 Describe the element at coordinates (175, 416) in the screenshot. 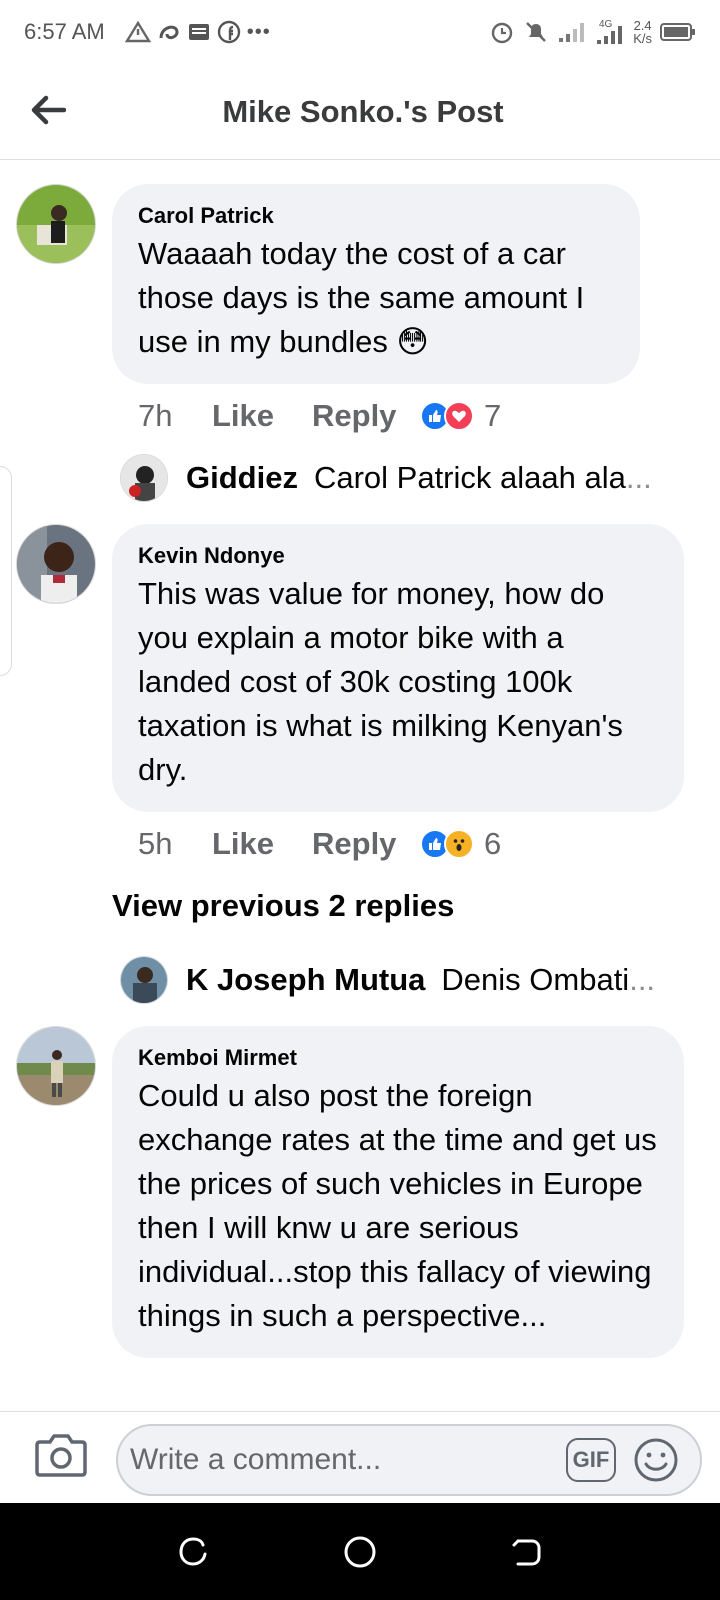

I see `comment-time: 7h` at that location.